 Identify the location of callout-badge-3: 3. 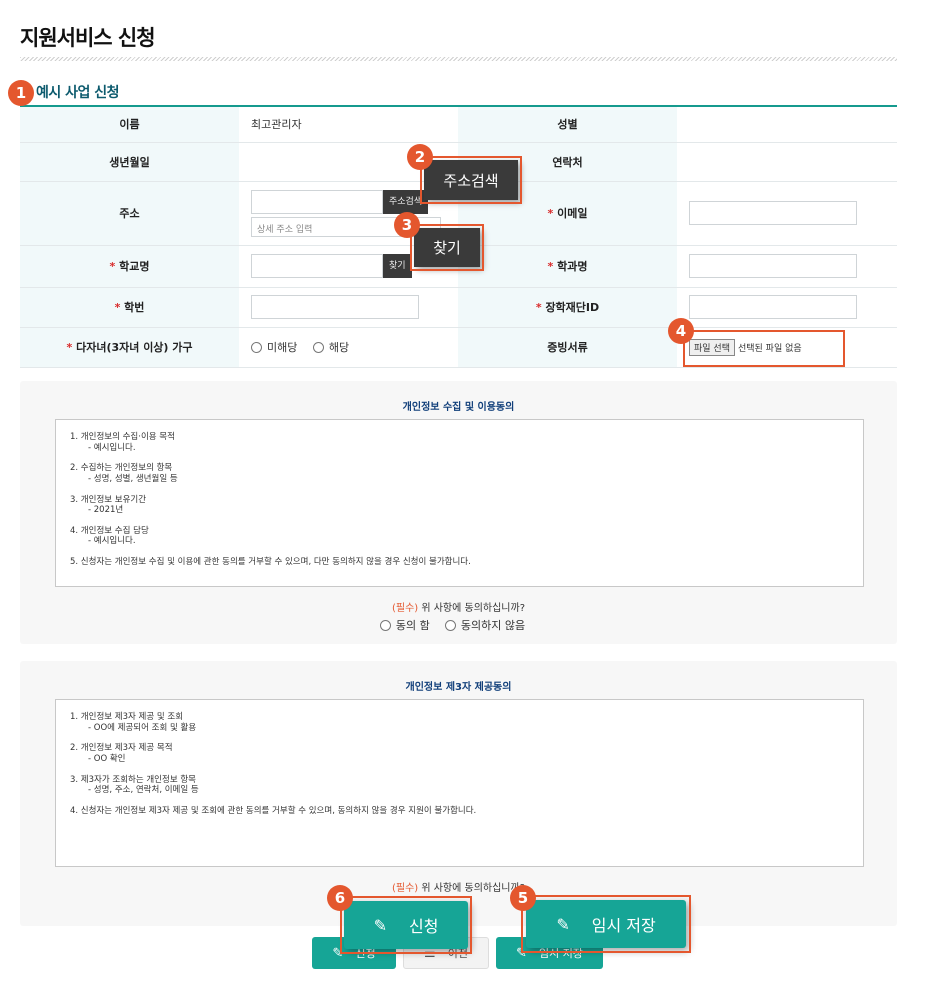
(407, 225).